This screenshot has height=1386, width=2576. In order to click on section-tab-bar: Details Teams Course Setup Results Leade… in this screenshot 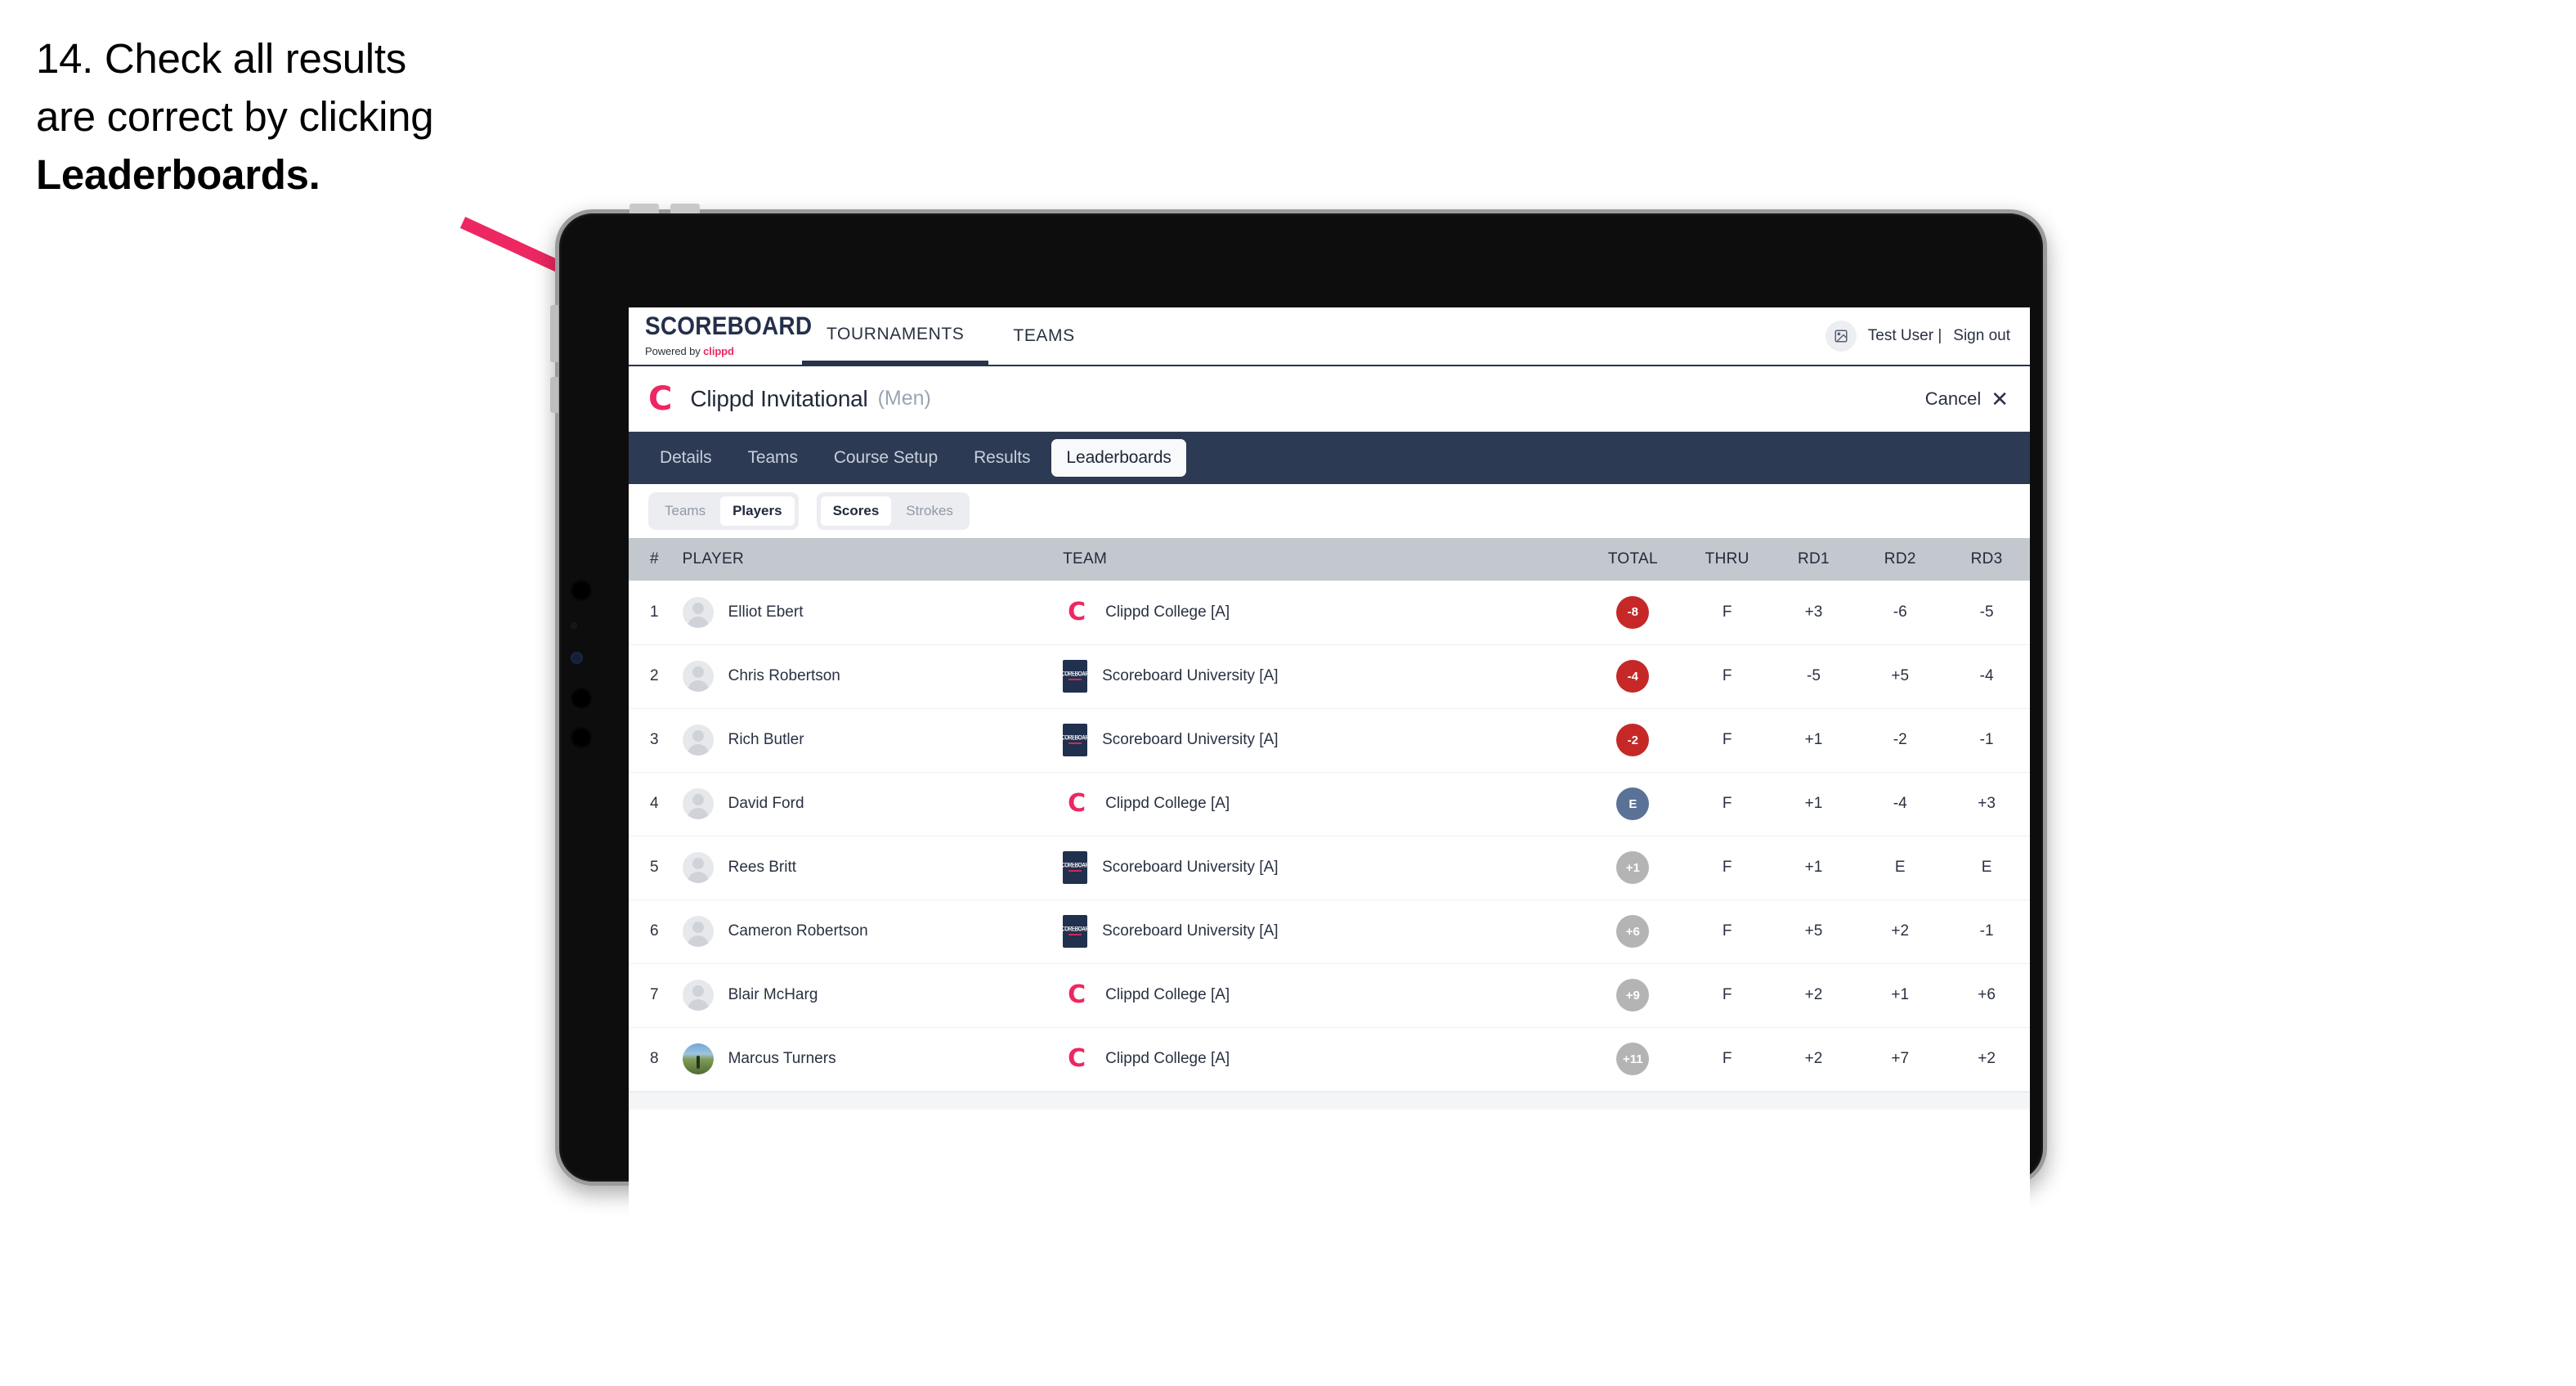, I will do `click(1329, 458)`.